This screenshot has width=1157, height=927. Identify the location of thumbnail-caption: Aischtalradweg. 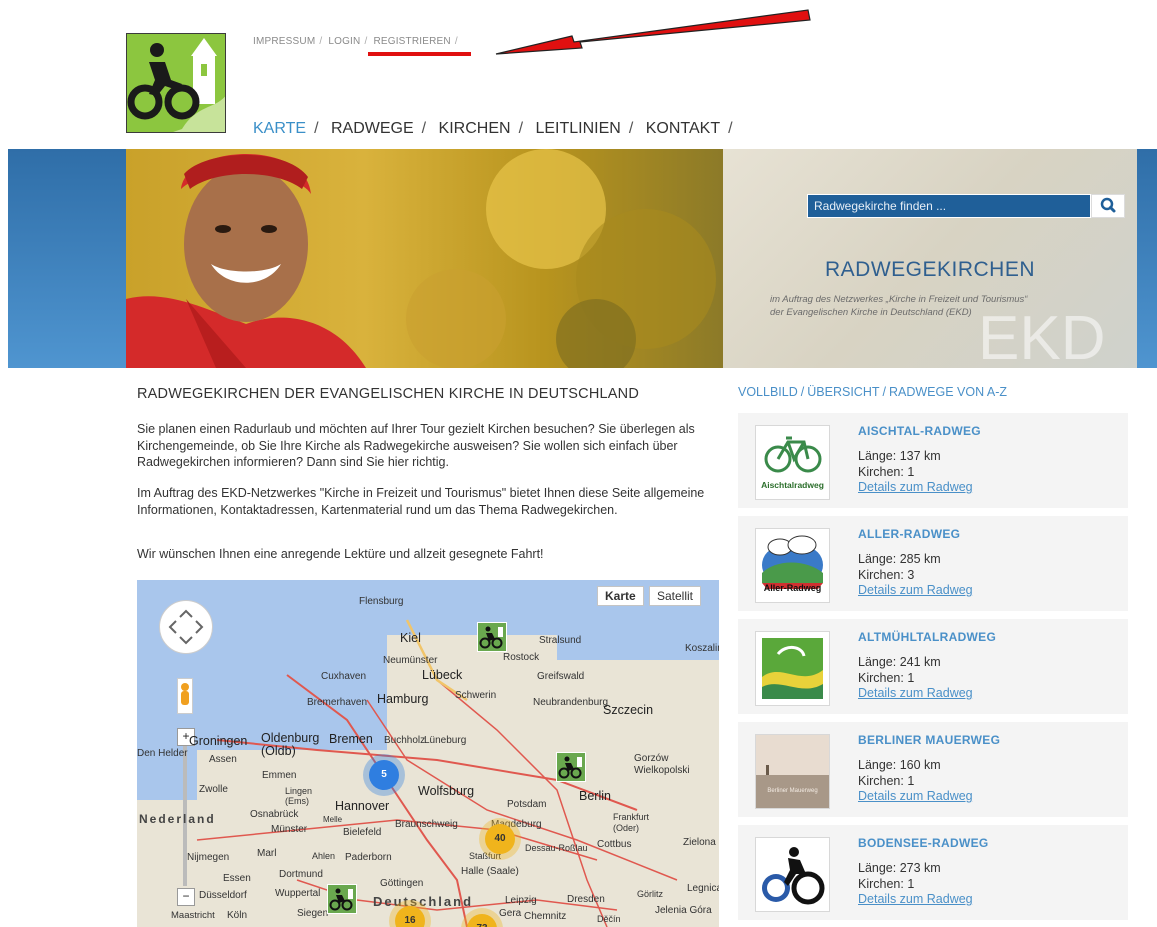
(792, 485).